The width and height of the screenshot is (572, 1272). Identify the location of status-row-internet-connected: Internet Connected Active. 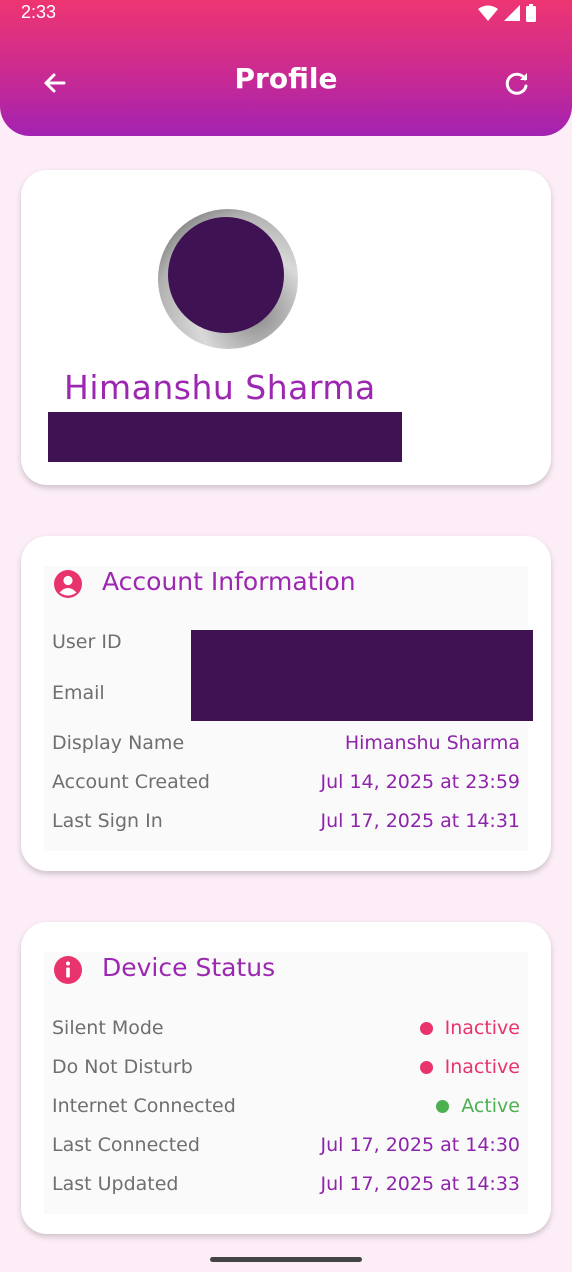
(286, 1106).